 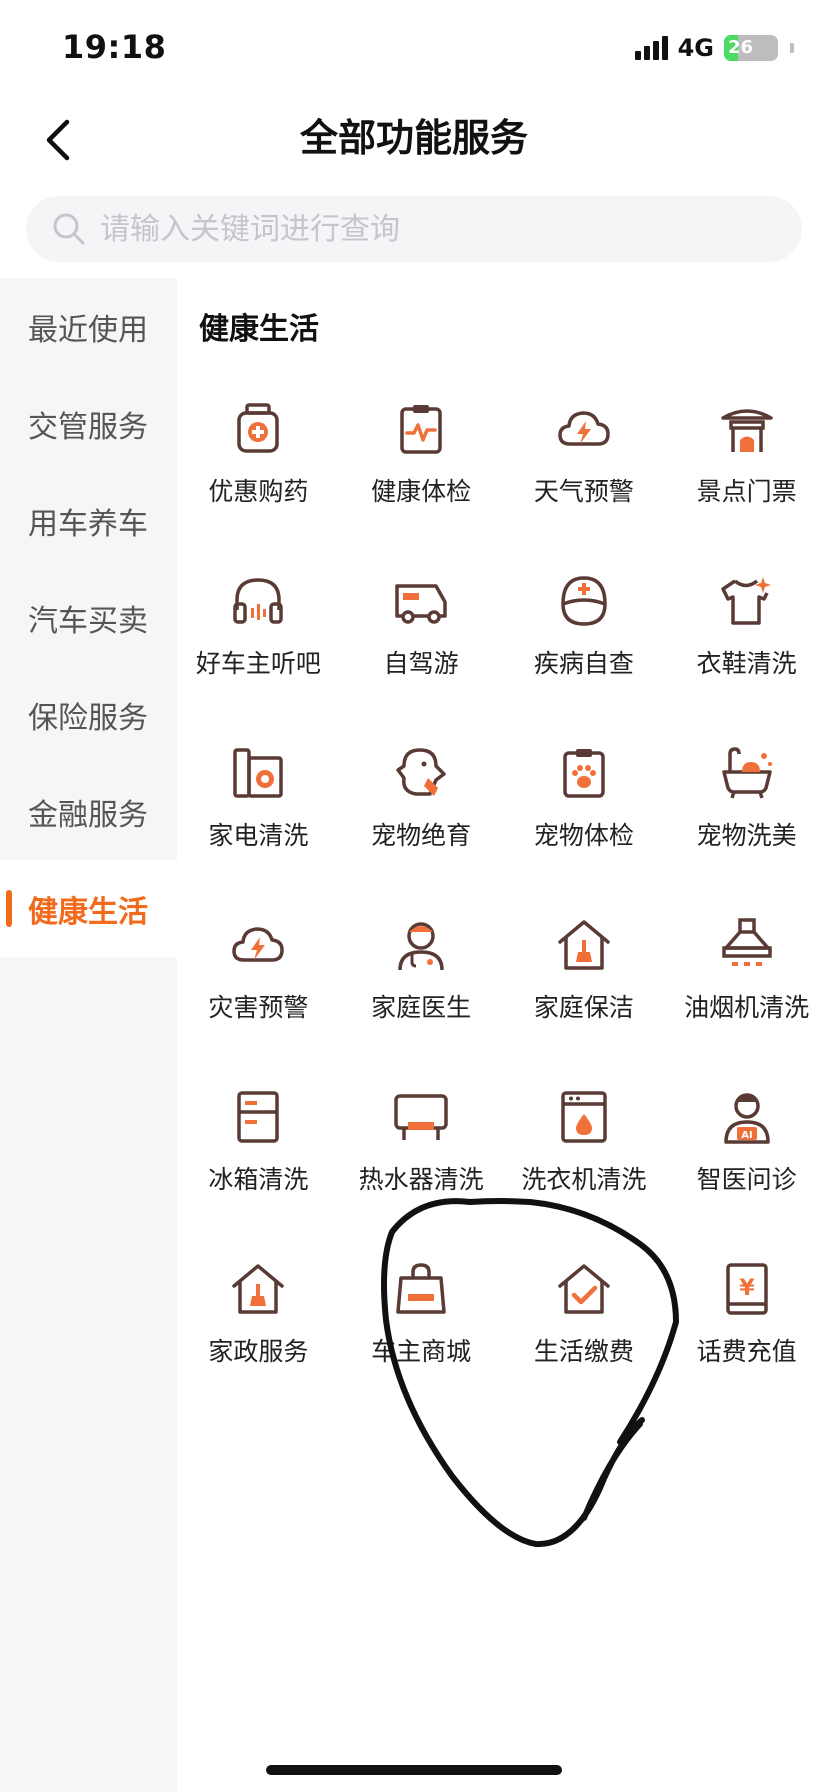 I want to click on service-road-trip: 自驾游, so click(x=421, y=656).